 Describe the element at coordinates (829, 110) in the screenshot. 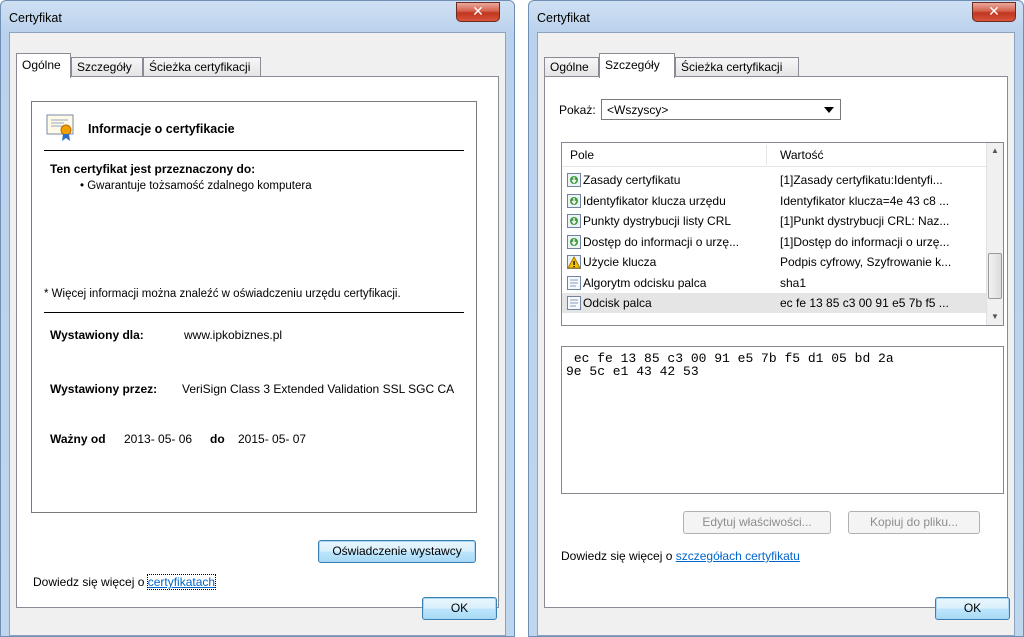

I see `chevron-down-icon` at that location.